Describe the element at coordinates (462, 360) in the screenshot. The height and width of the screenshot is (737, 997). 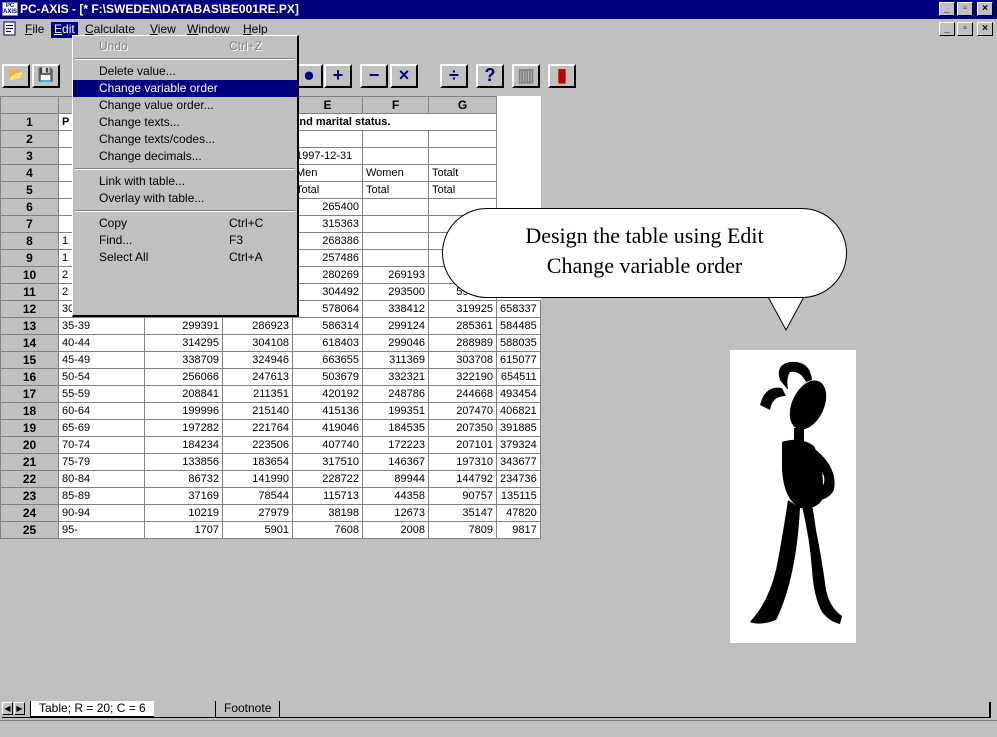
I see `value-cell: 303708` at that location.